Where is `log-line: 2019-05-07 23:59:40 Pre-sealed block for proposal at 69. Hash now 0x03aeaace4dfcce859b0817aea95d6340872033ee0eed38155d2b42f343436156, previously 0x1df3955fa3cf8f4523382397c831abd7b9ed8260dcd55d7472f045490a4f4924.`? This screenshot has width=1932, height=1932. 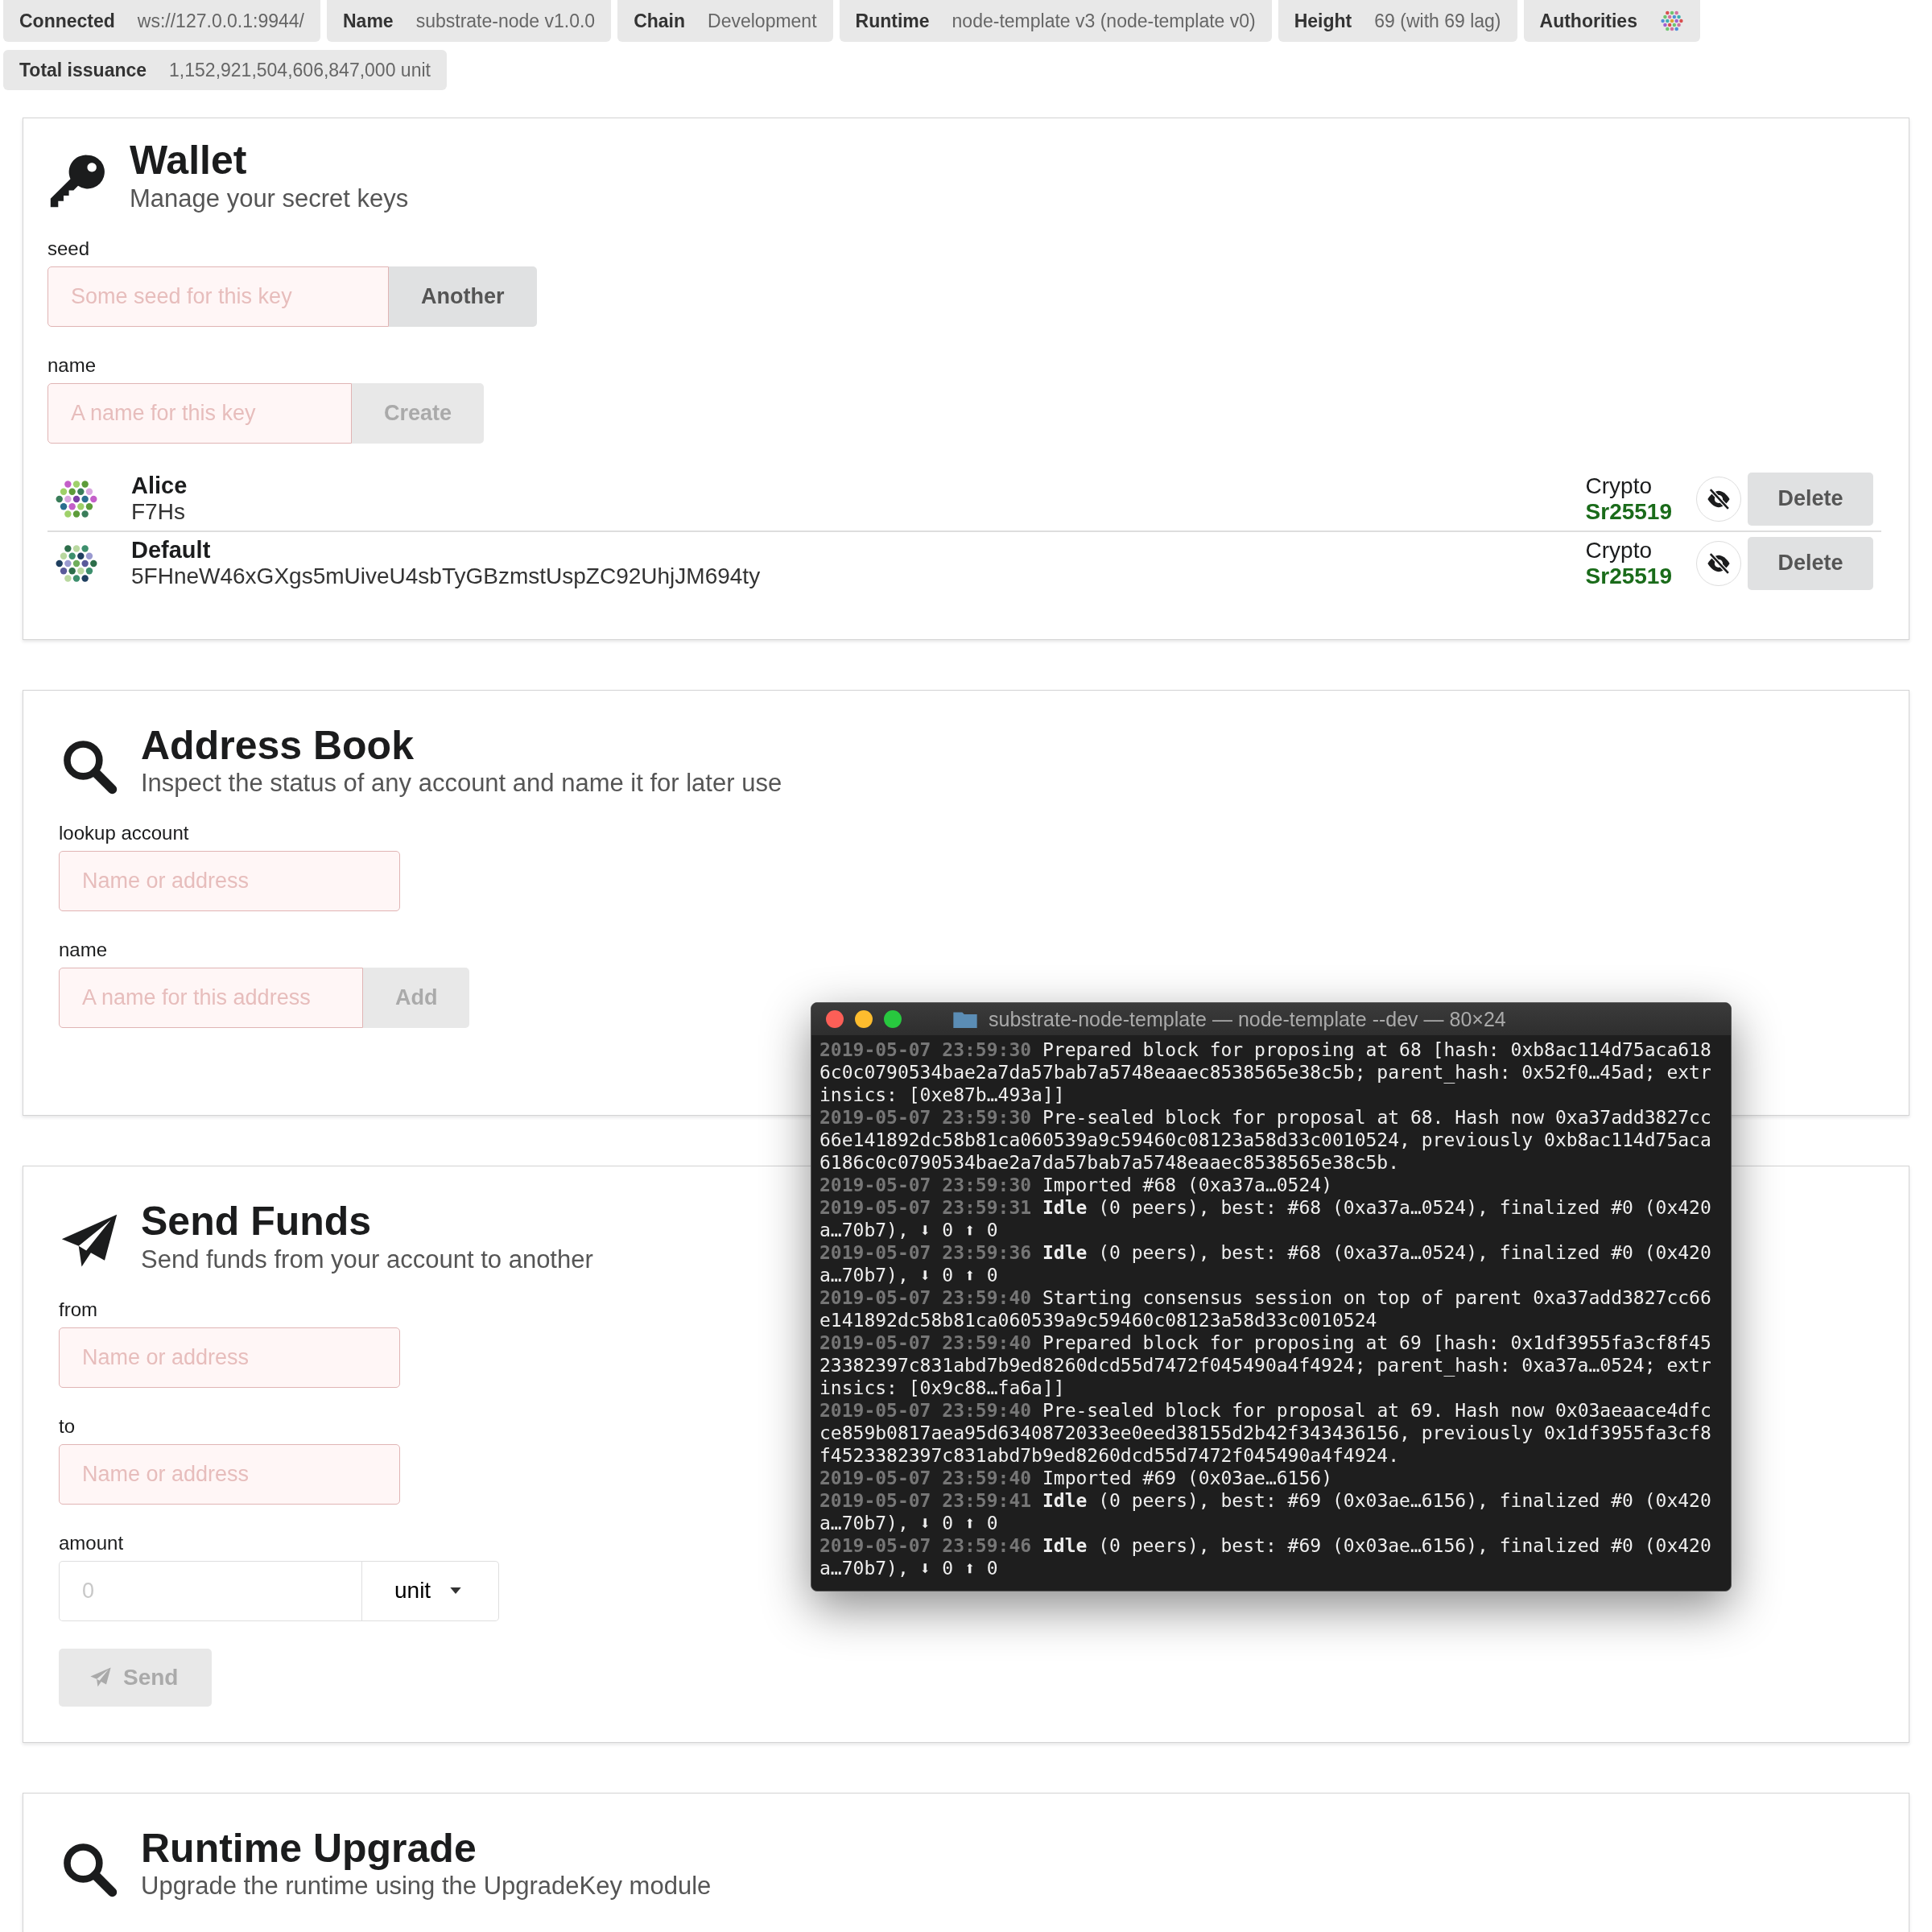
log-line: 2019-05-07 23:59:40 Pre-sealed block for proposal at 69. Hash now 0x03aeaace4dfcce859b0817aea95d6340872033ee0eed38155d2b42f343436156, previously 0x1df3955fa3cf8f4523382397c831abd7b9ed8260dcd55d7472f045490a4f4924. is located at coordinates (1265, 1433).